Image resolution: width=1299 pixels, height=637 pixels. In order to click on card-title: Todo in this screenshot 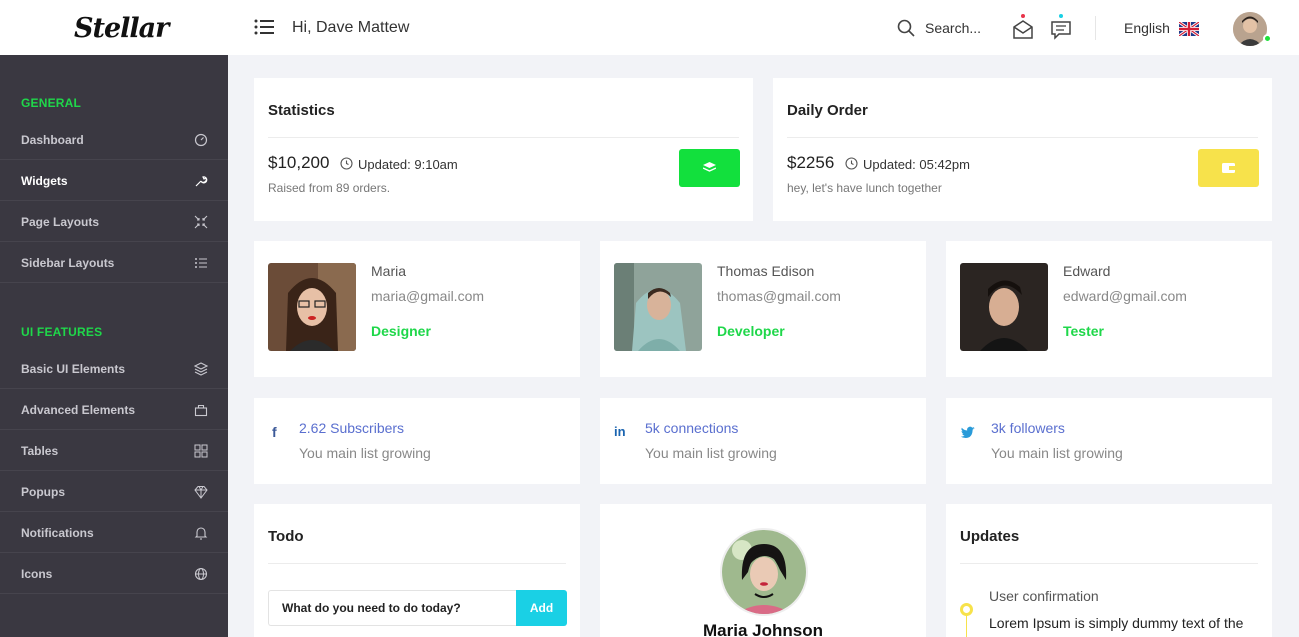, I will do `click(286, 536)`.